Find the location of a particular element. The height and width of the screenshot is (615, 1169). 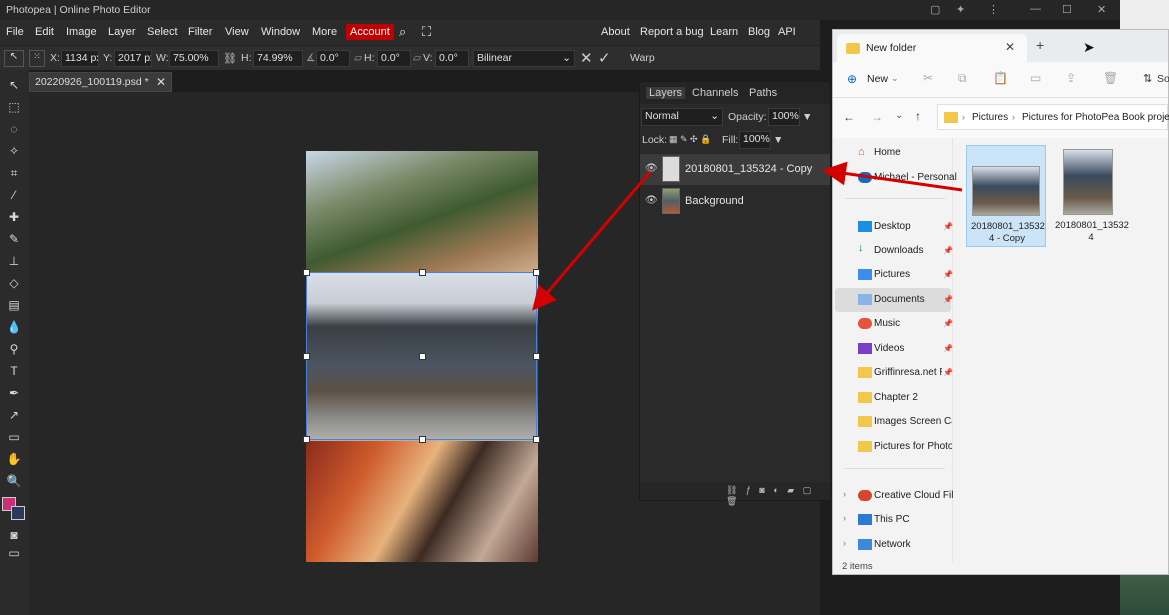

arrow-file-to-layer is located at coordinates (892, 176).